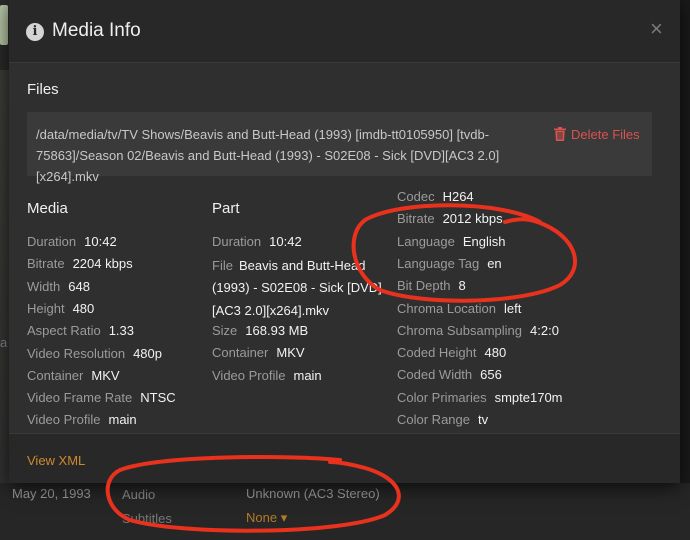 The height and width of the screenshot is (540, 690). Describe the element at coordinates (266, 518) in the screenshot. I see `subtitles-dropdown: None ▾` at that location.